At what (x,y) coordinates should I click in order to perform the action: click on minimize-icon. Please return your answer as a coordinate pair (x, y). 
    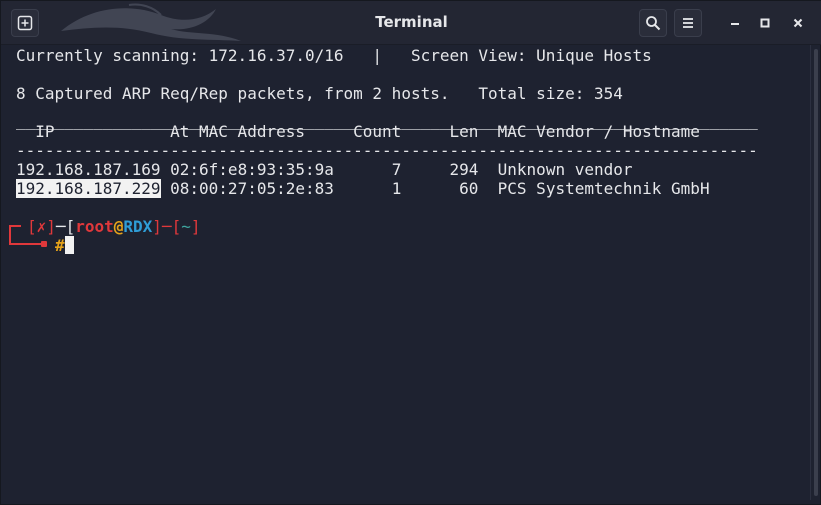
    Looking at the image, I should click on (735, 24).